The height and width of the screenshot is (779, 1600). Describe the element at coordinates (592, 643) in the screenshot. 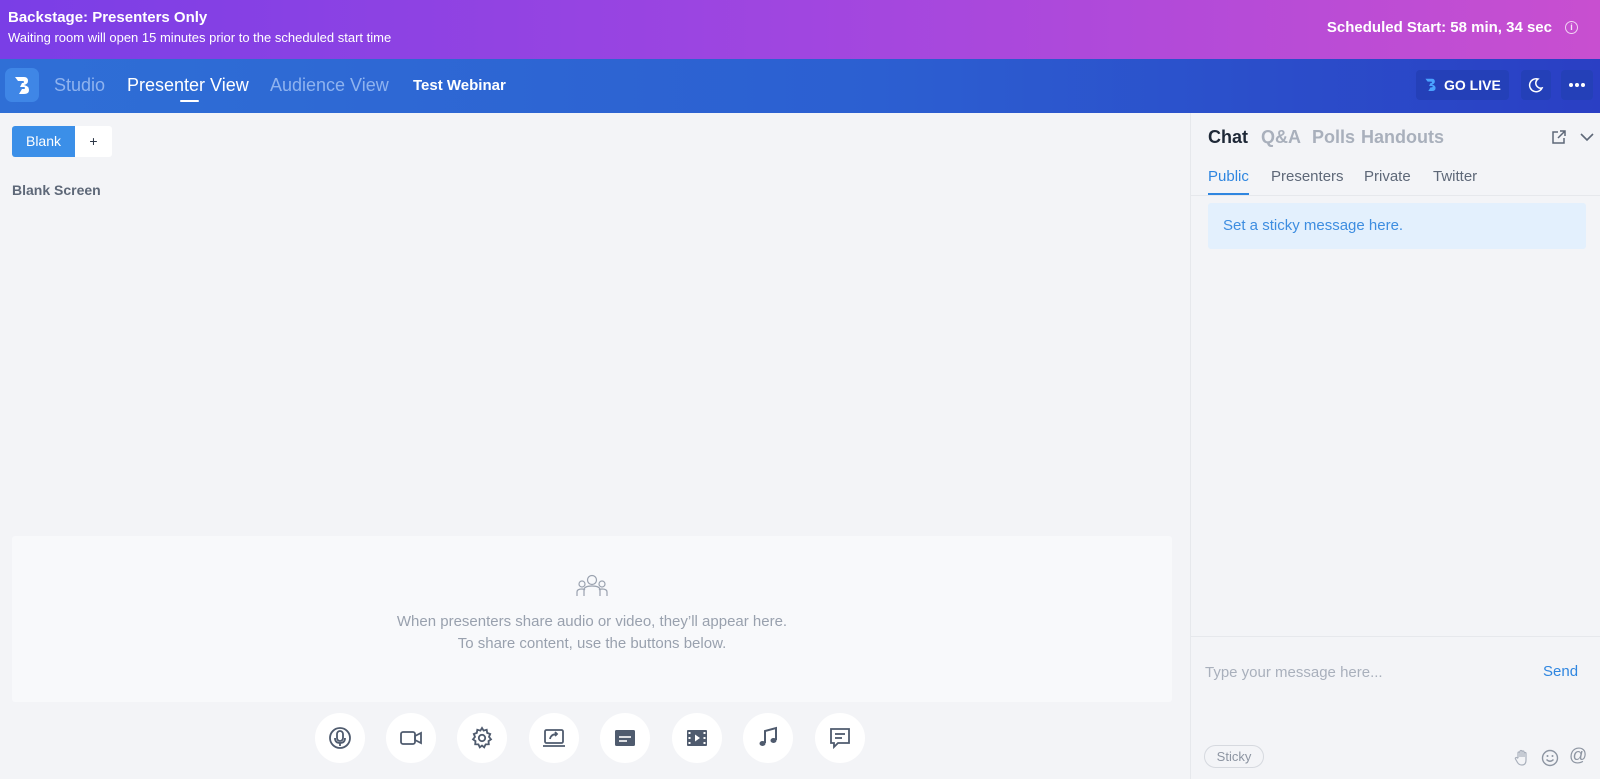

I see `stage-empty-hint: To share content, use the buttons below.` at that location.